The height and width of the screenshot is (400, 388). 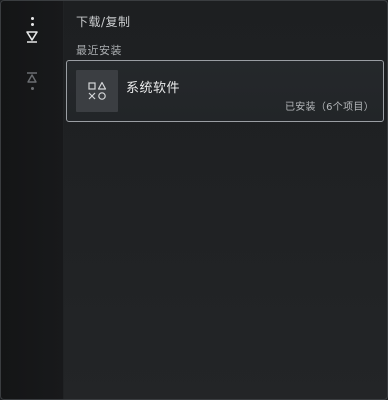 I want to click on playstation-shapes-icon, so click(x=97, y=90).